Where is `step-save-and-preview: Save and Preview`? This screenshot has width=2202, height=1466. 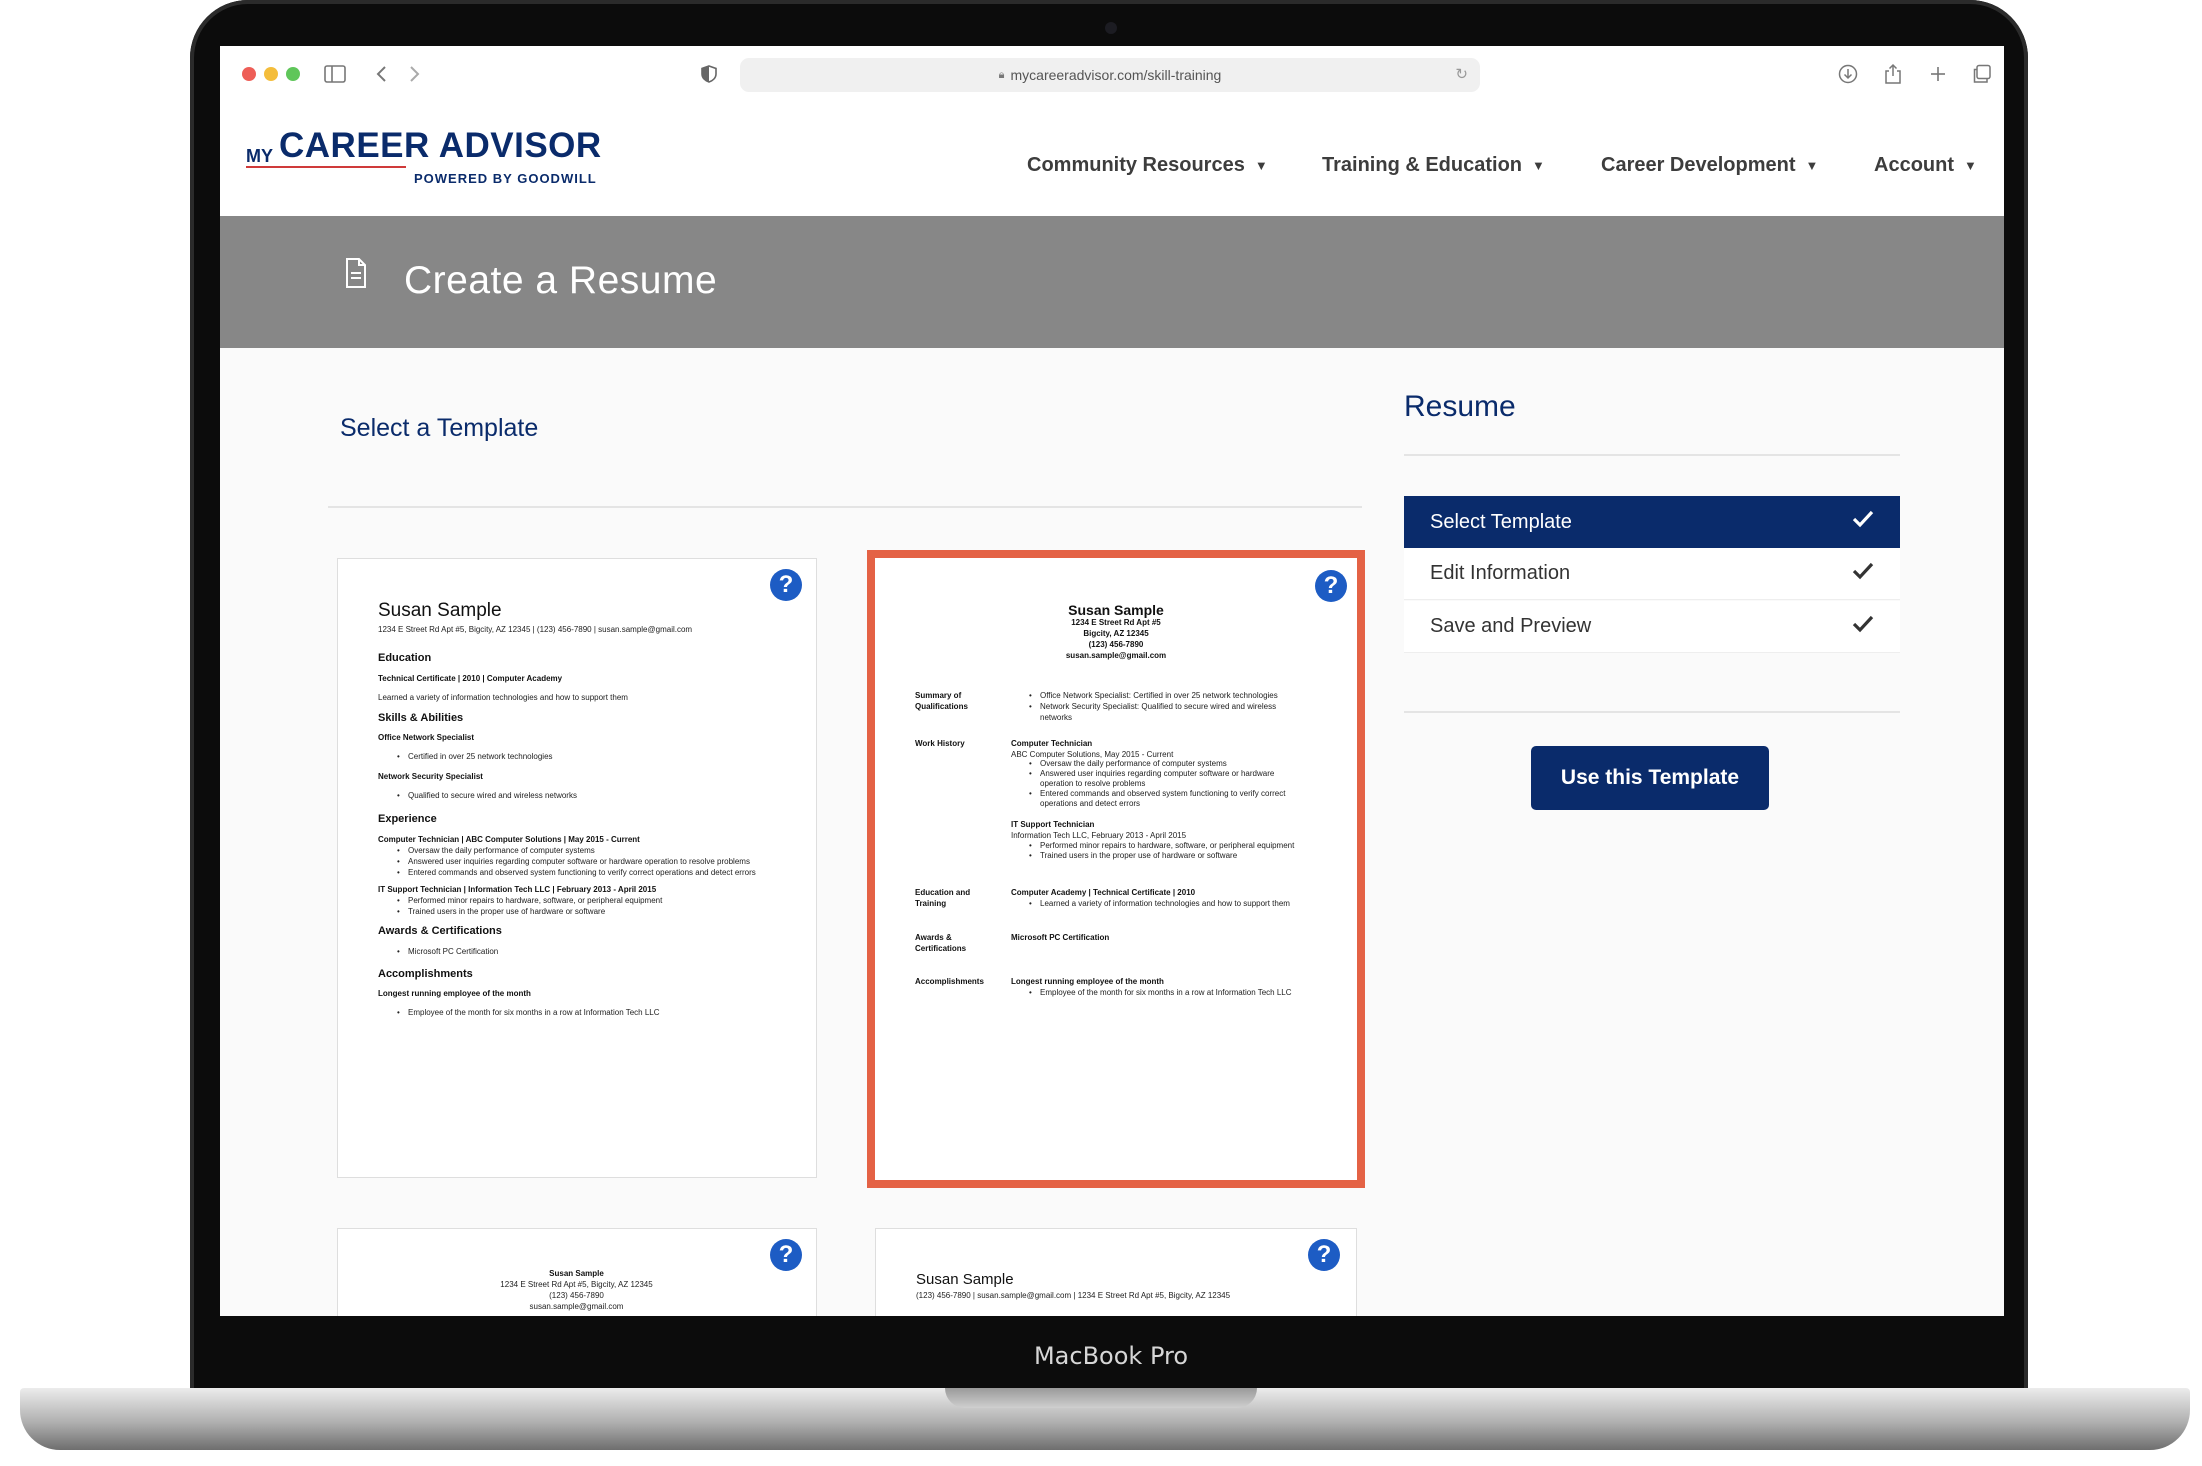 step-save-and-preview: Save and Preview is located at coordinates (1652, 627).